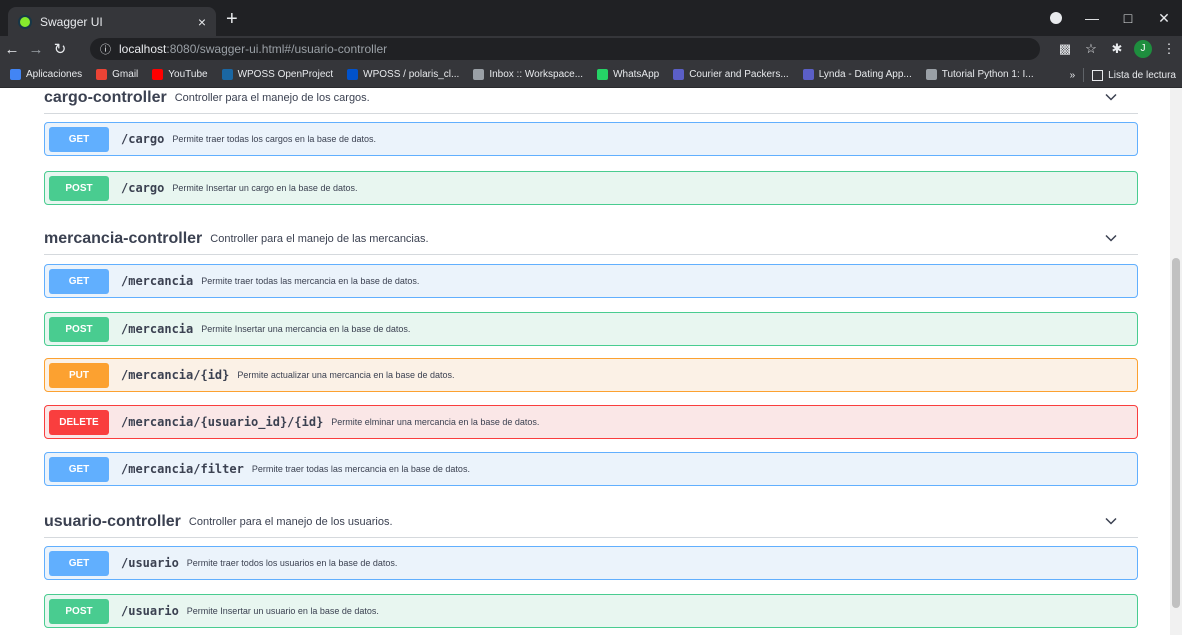  I want to click on more-bookmarks-icon: », so click(1073, 75).